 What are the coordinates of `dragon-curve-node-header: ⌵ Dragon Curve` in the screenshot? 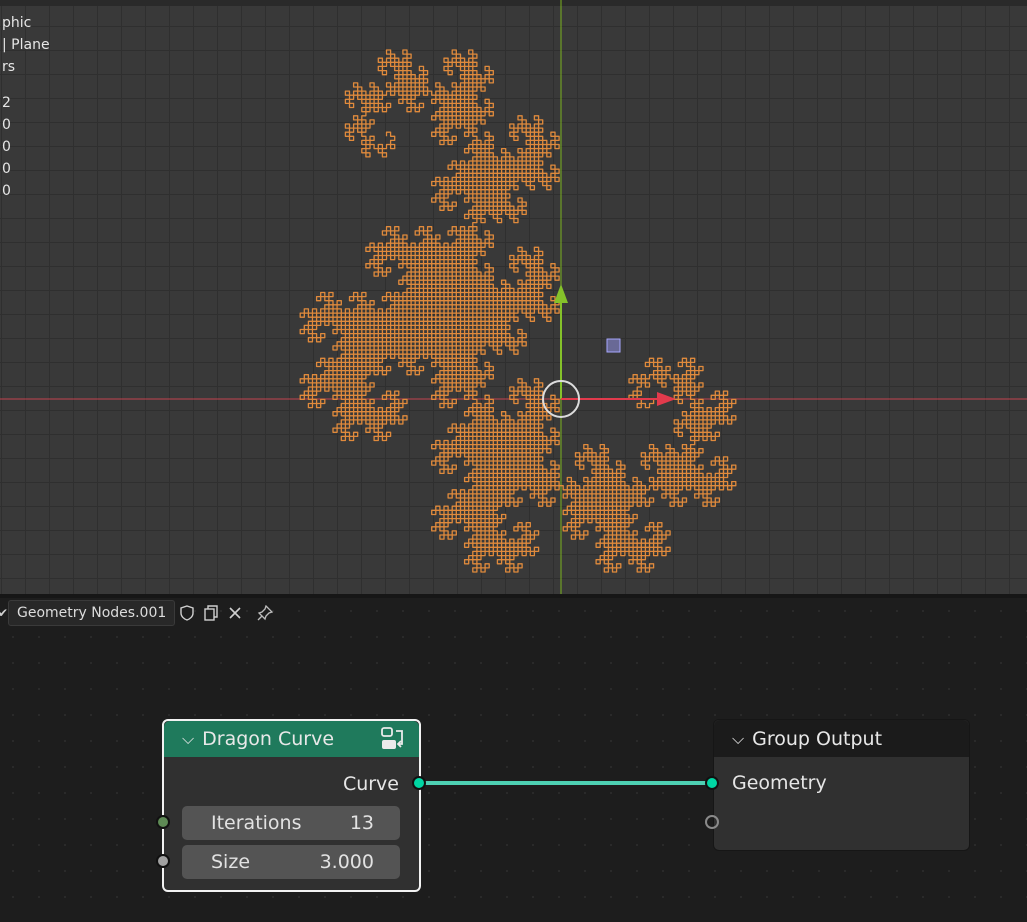 It's located at (291, 739).